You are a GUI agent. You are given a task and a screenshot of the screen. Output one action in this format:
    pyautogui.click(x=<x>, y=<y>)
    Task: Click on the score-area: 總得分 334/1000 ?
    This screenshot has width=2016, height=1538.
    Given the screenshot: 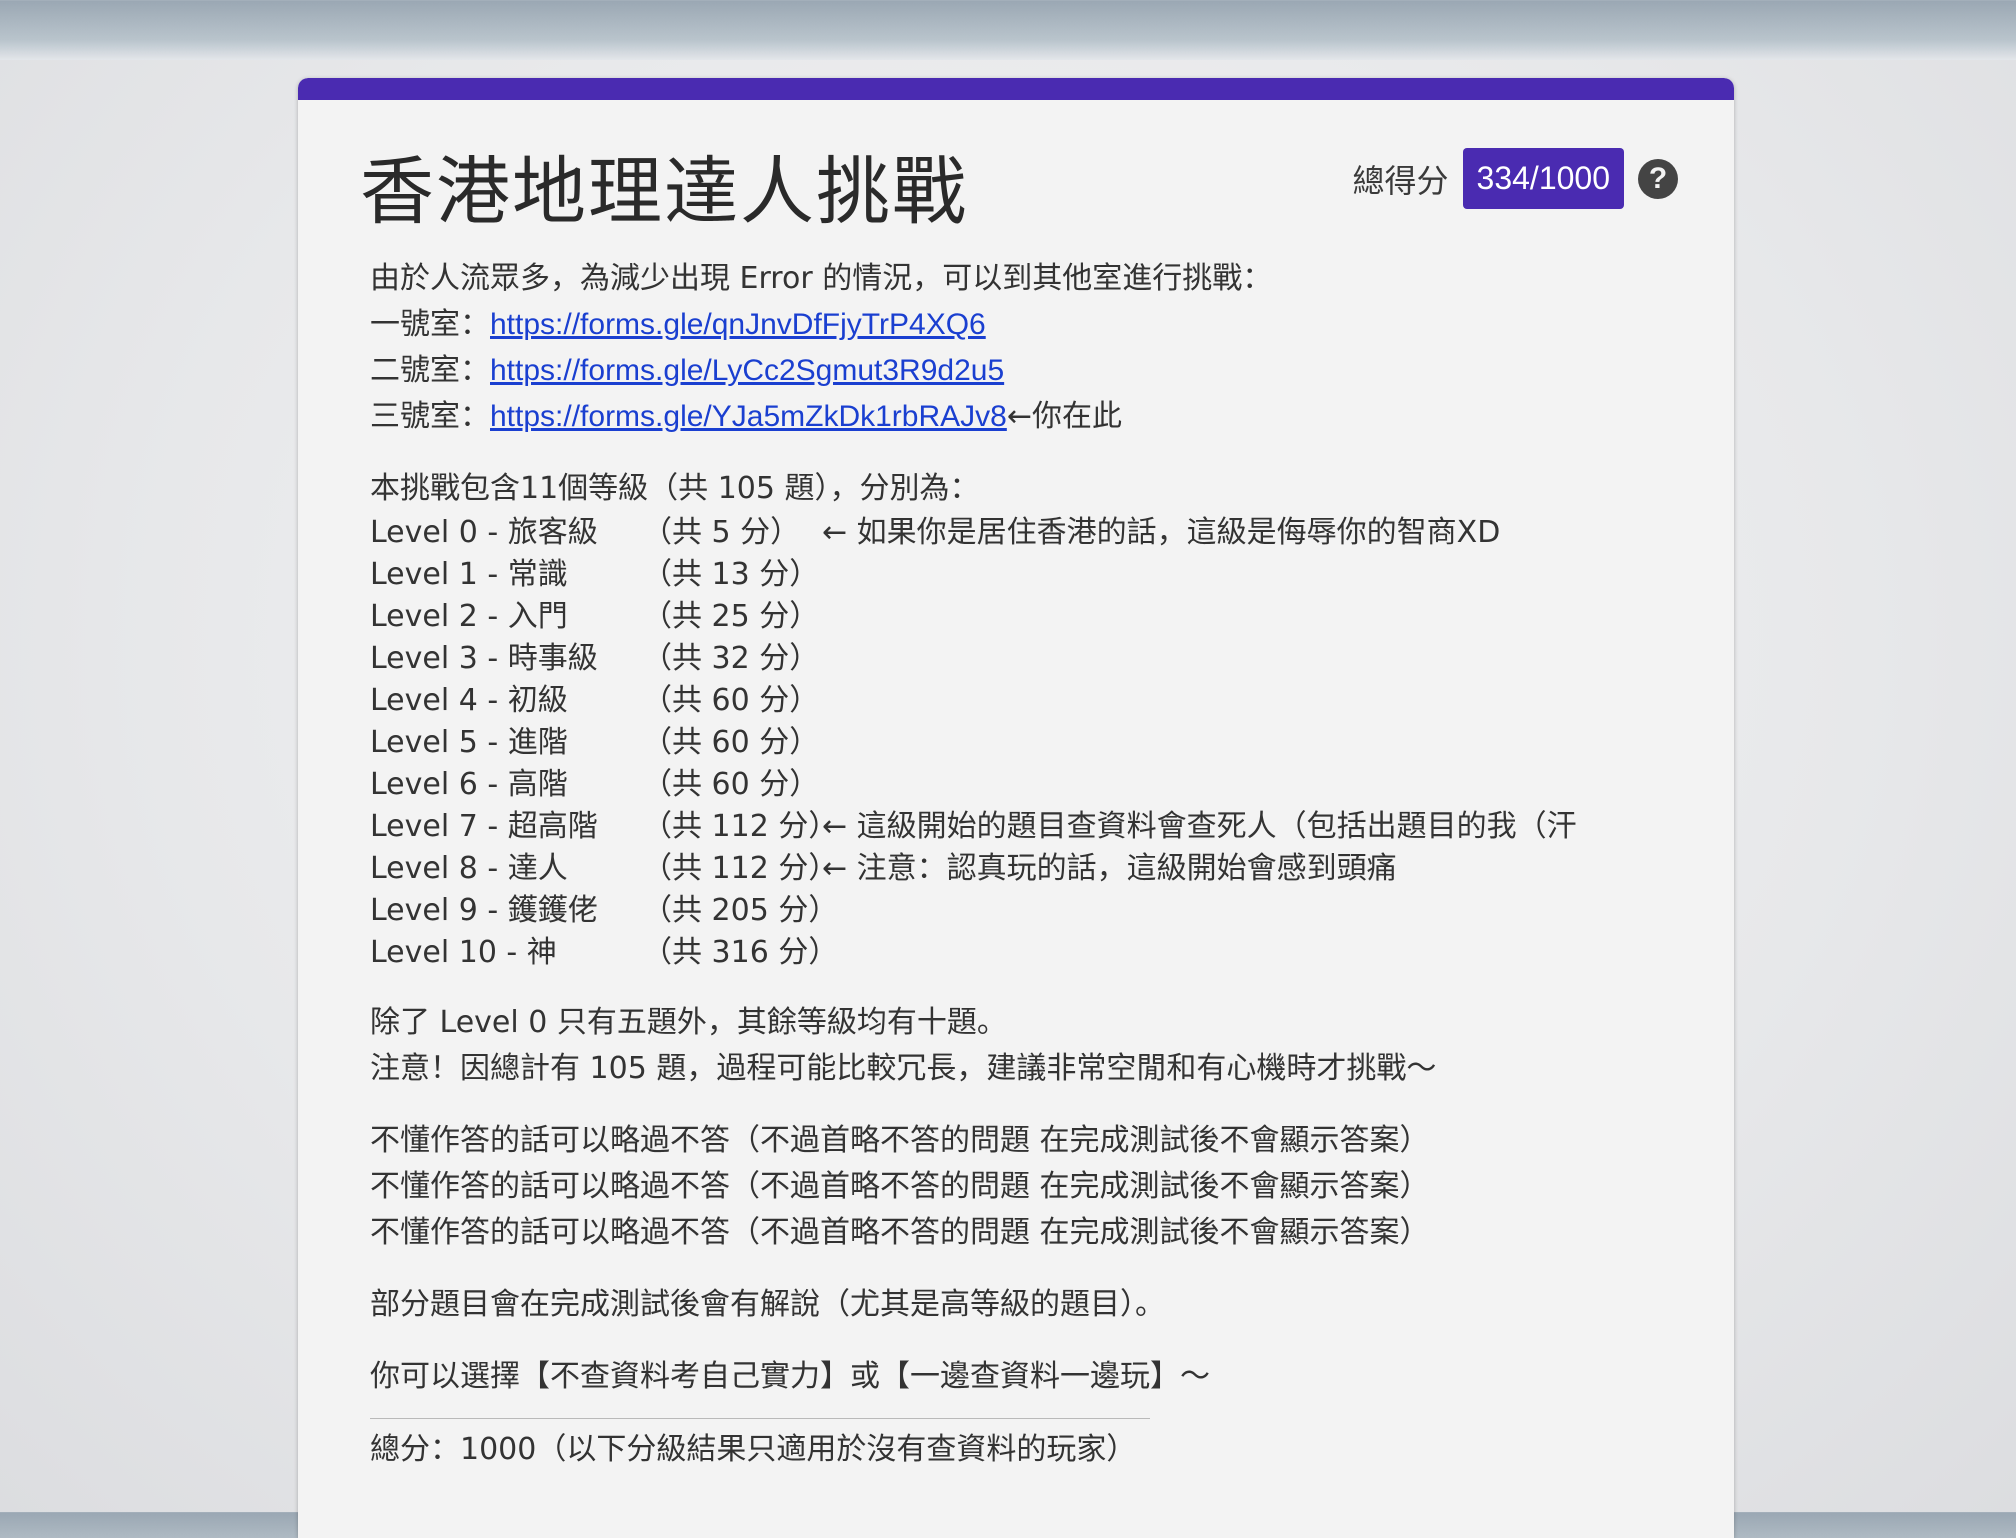 What is the action you would take?
    pyautogui.click(x=1515, y=178)
    